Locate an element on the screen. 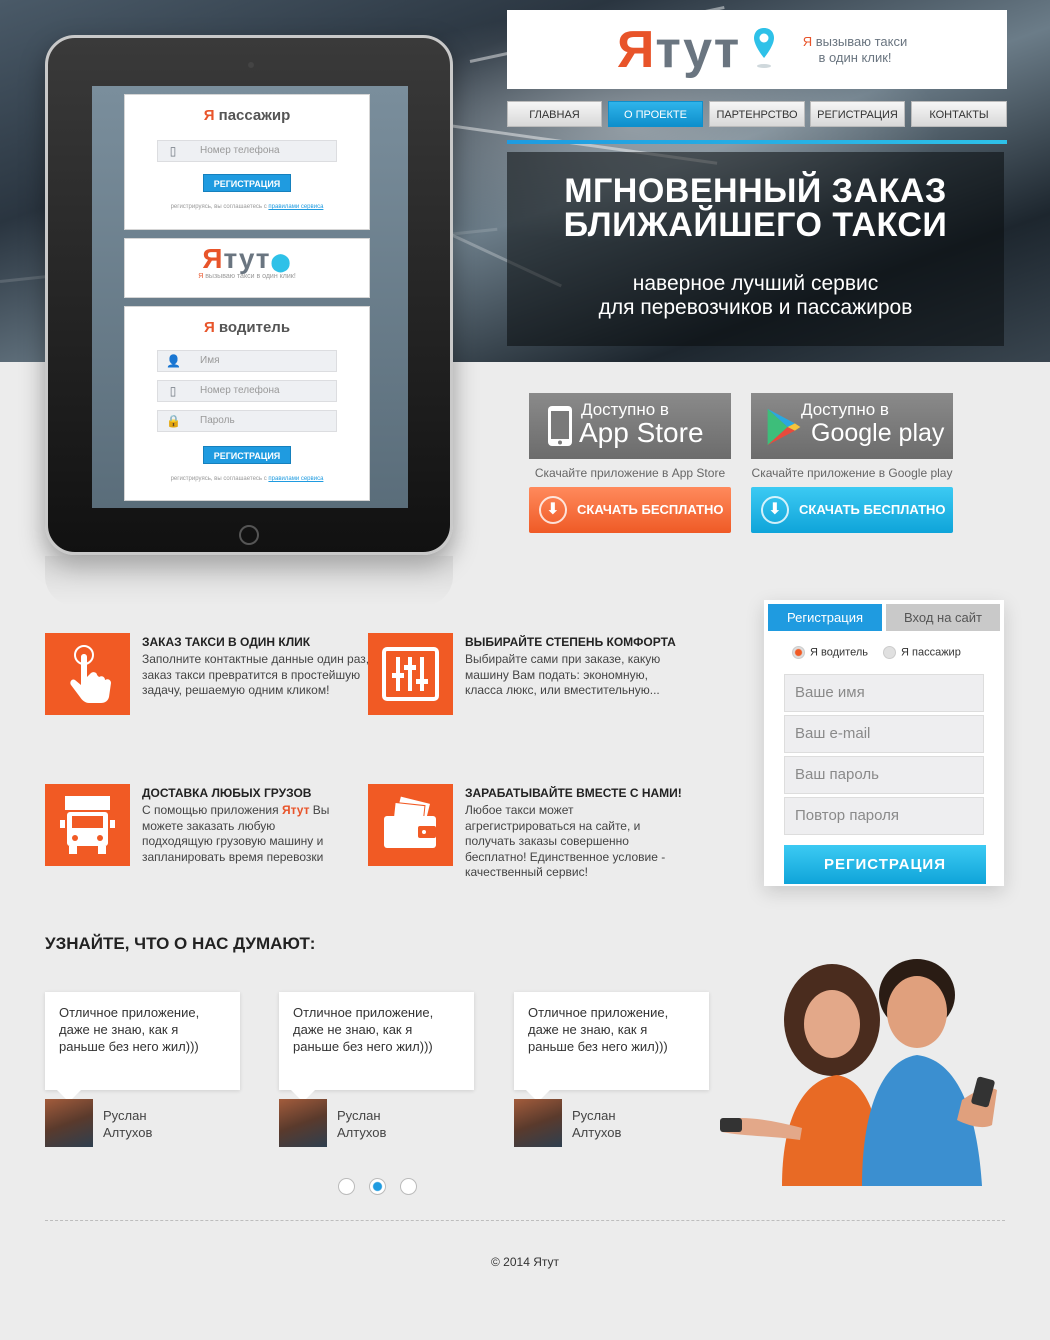  google-play-icon is located at coordinates (784, 427).